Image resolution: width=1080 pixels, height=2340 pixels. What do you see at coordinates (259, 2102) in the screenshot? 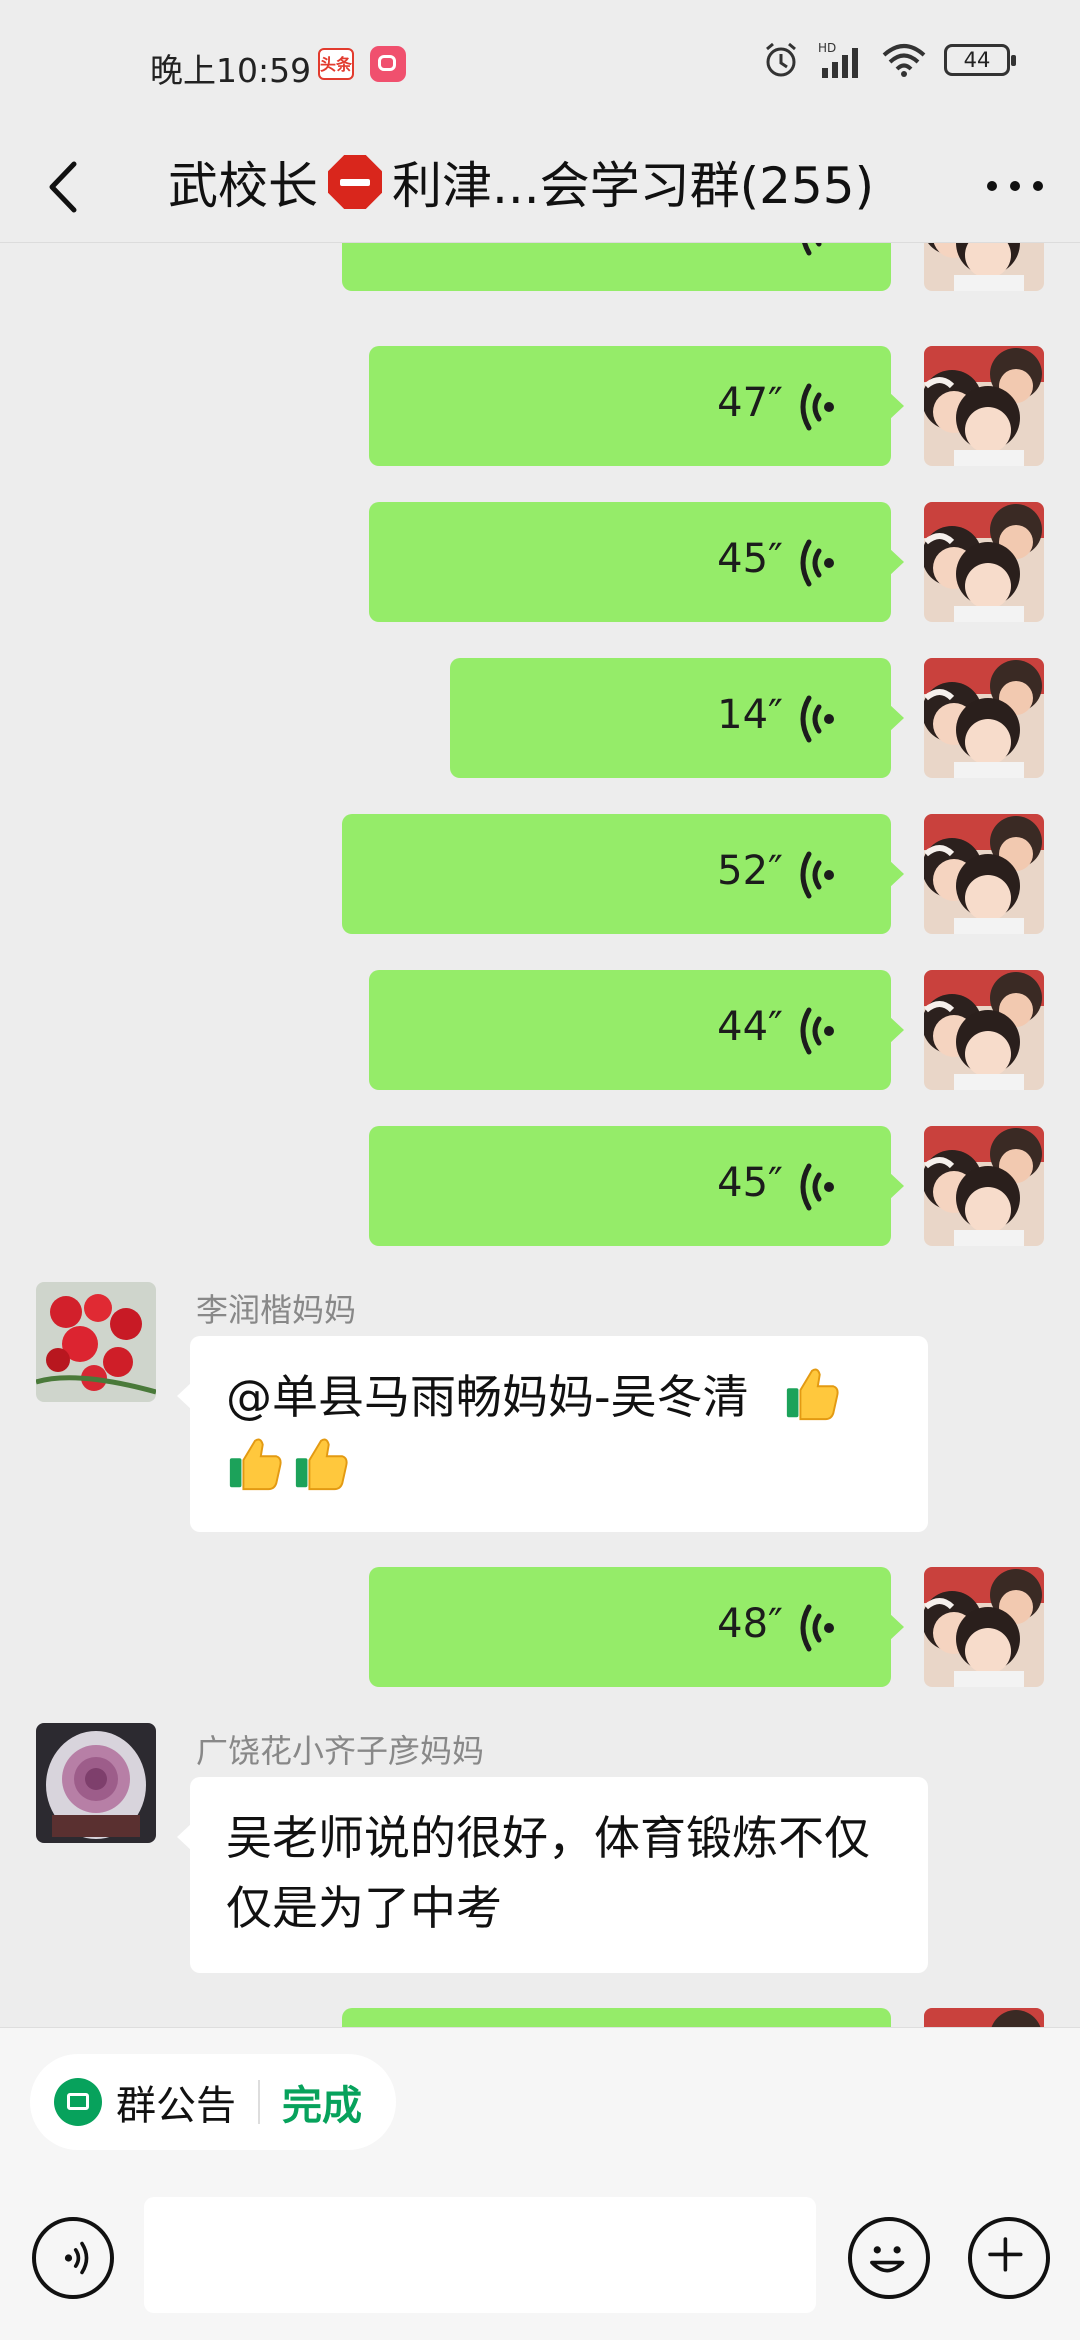
I see `divider` at bounding box center [259, 2102].